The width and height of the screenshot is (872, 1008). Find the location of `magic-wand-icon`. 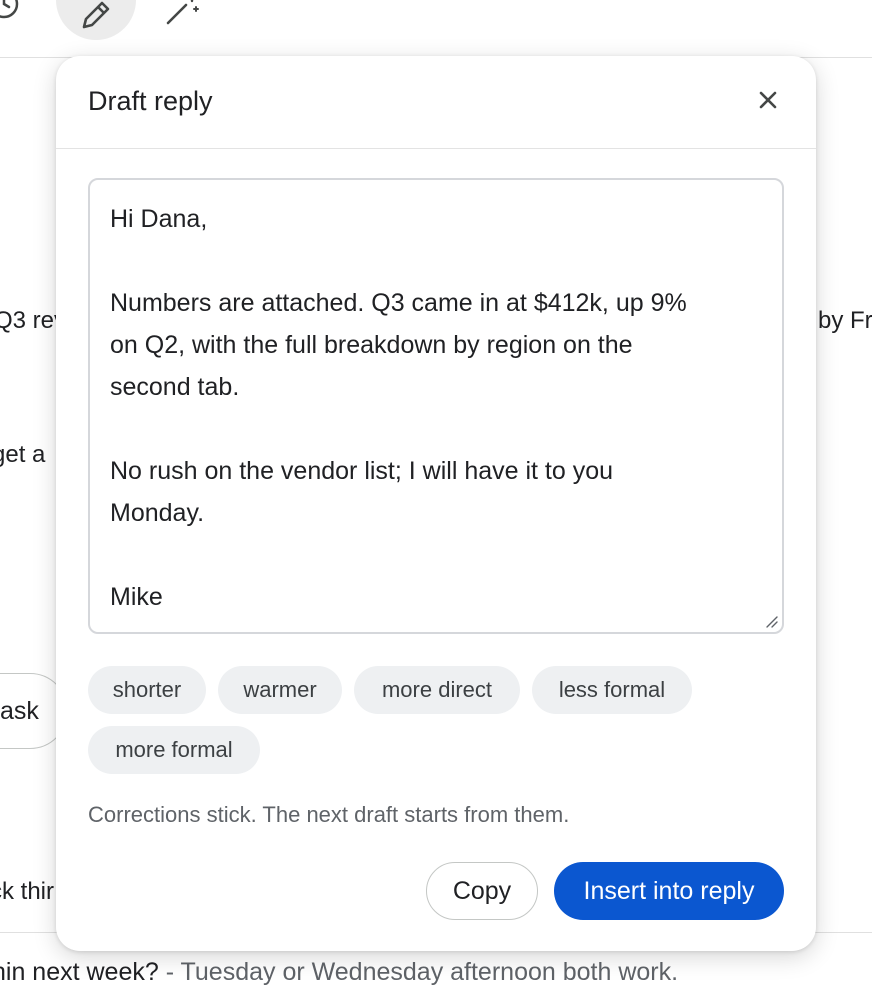

magic-wand-icon is located at coordinates (182, 12).